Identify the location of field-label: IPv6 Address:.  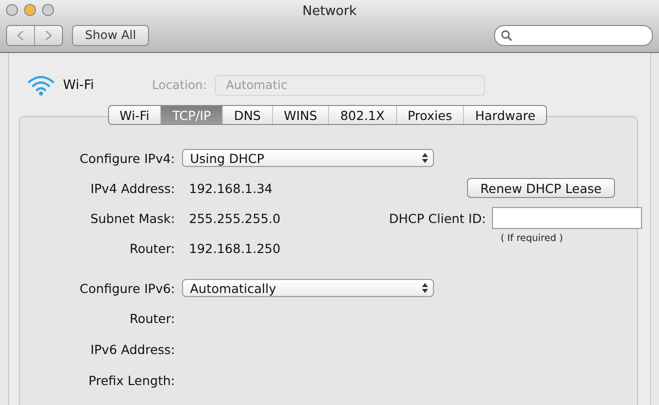
(132, 349).